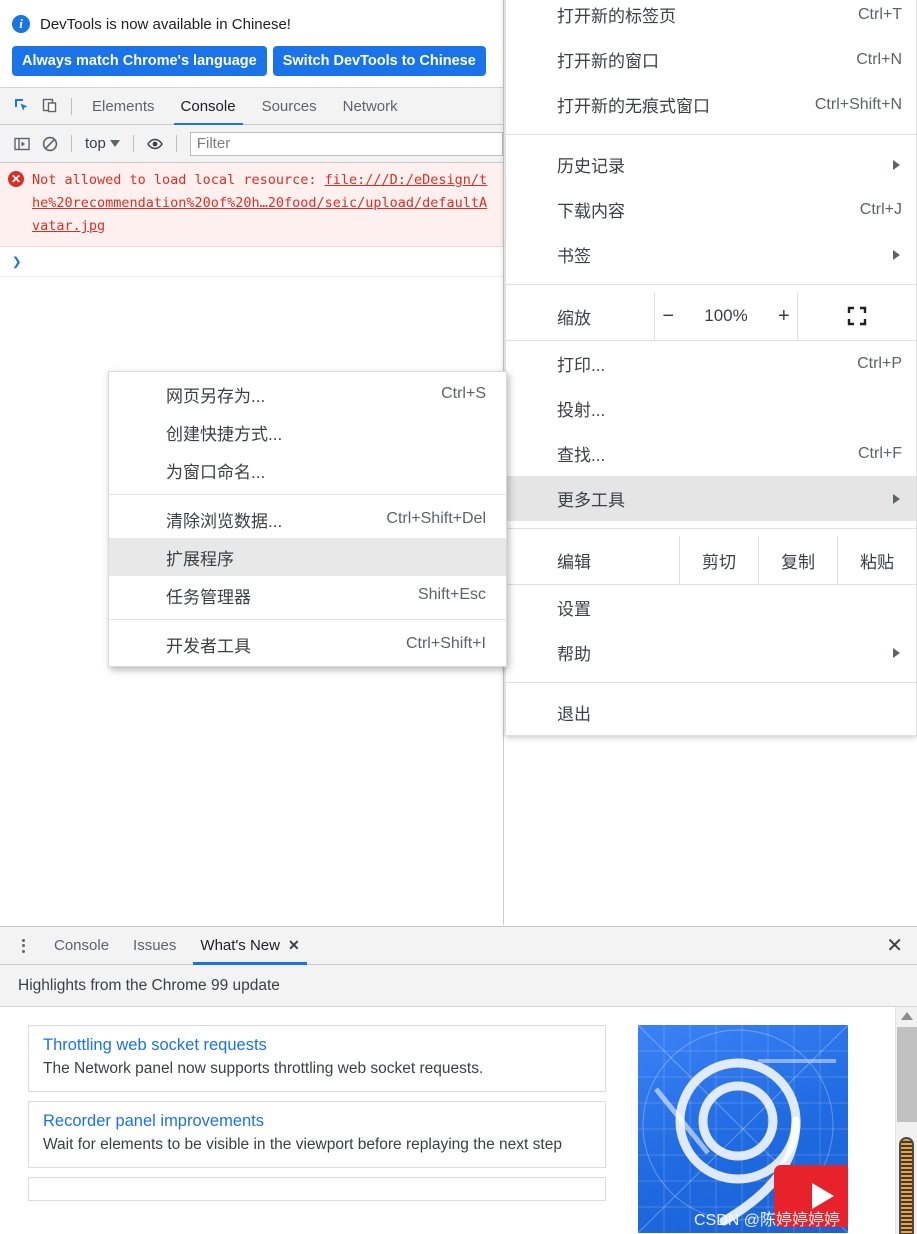 This screenshot has height=1234, width=917. I want to click on menu-label: 历史记录, so click(591, 166).